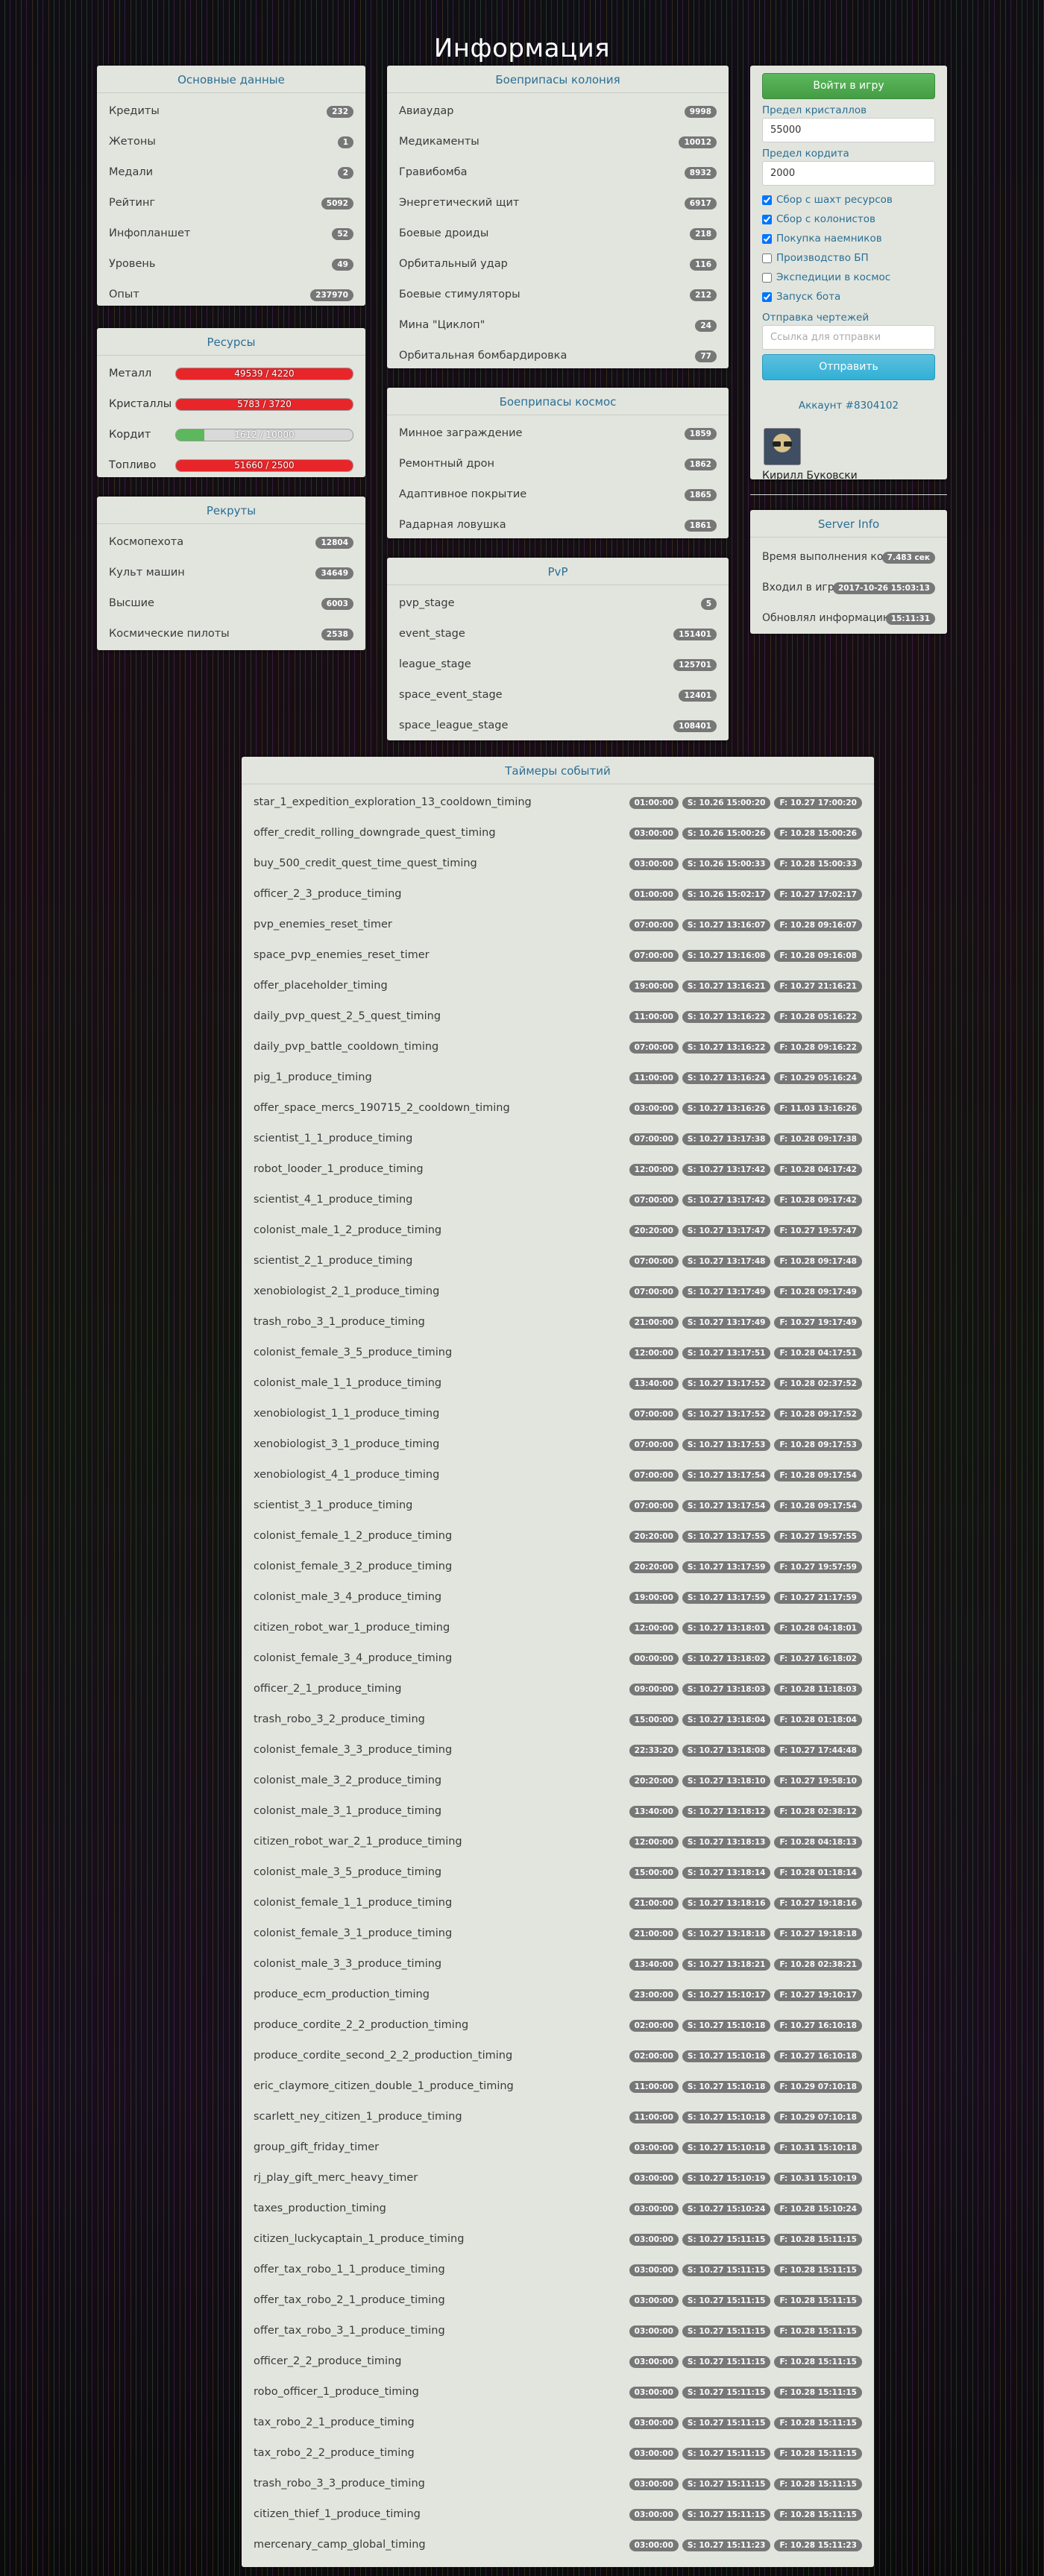 This screenshot has width=1044, height=2576. What do you see at coordinates (331, 295) in the screenshot?
I see `item-value-badge: 237970` at bounding box center [331, 295].